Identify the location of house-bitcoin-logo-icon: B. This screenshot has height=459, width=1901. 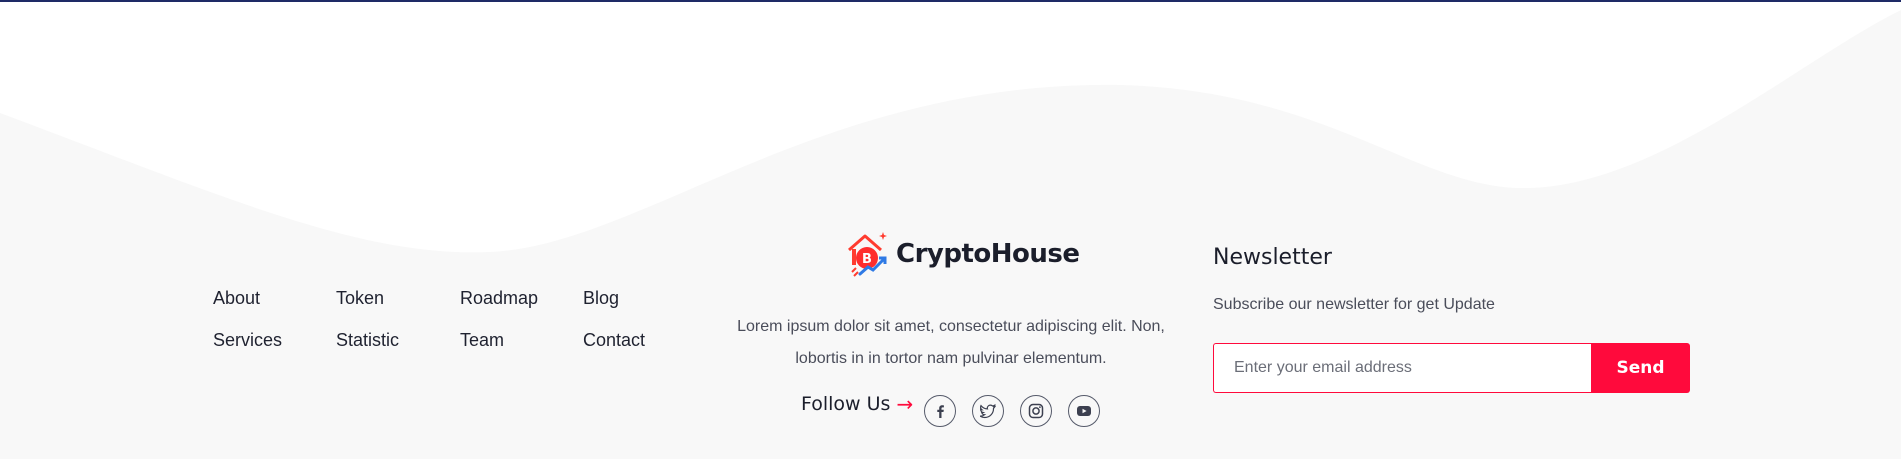
(867, 254).